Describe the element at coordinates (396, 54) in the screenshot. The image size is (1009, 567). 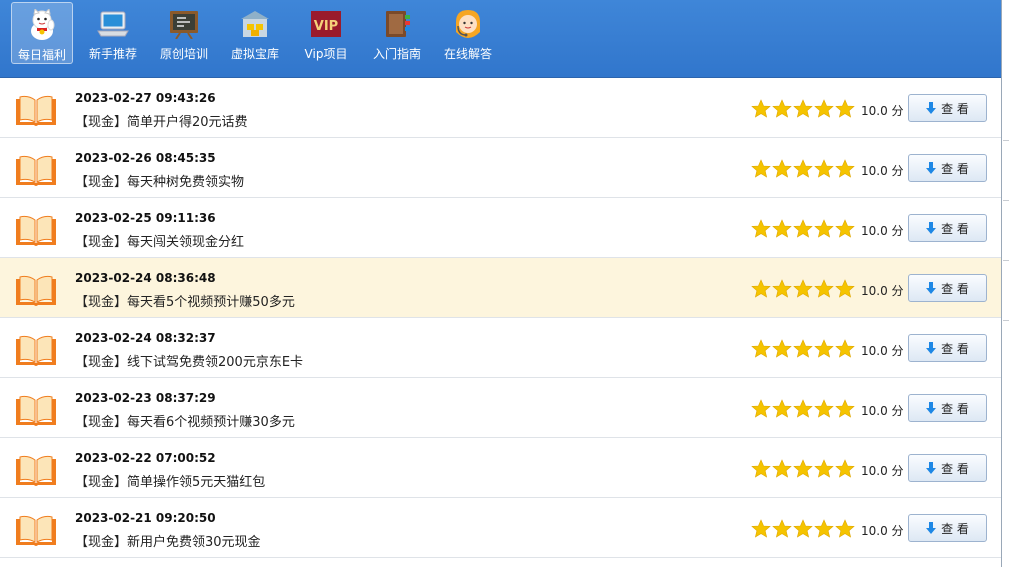
I see `tool-label: 入门指南` at that location.